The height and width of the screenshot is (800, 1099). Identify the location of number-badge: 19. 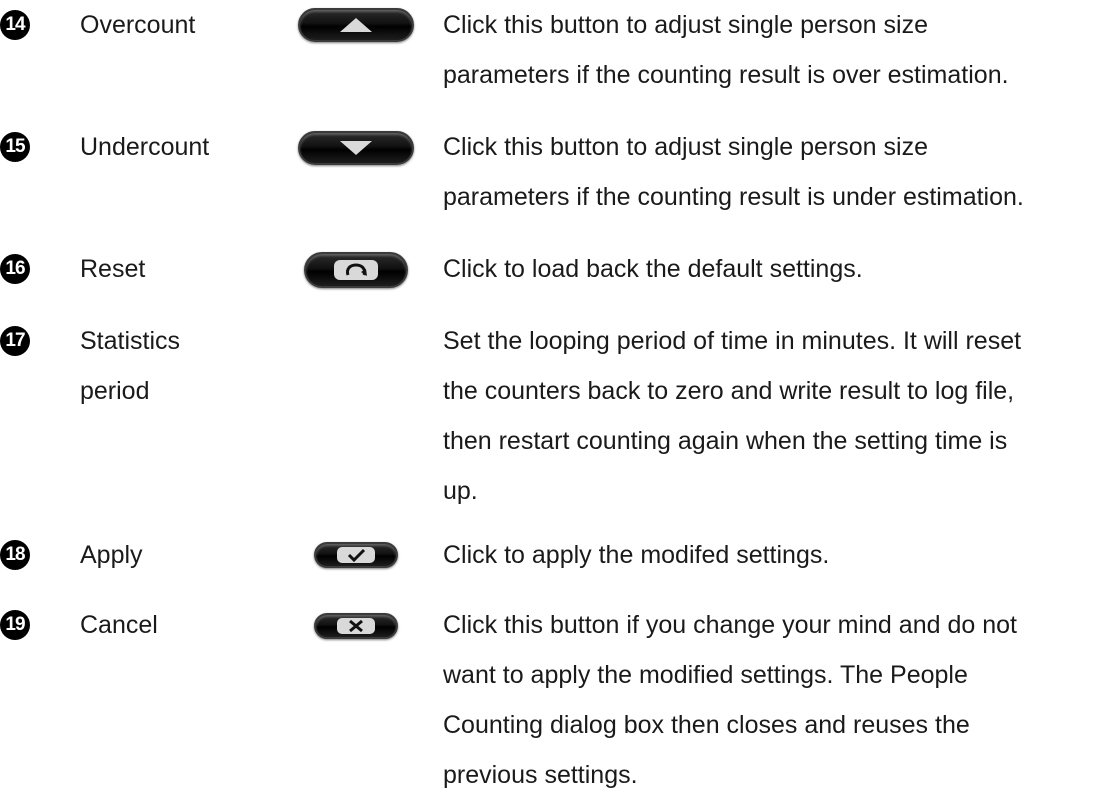
(15, 625).